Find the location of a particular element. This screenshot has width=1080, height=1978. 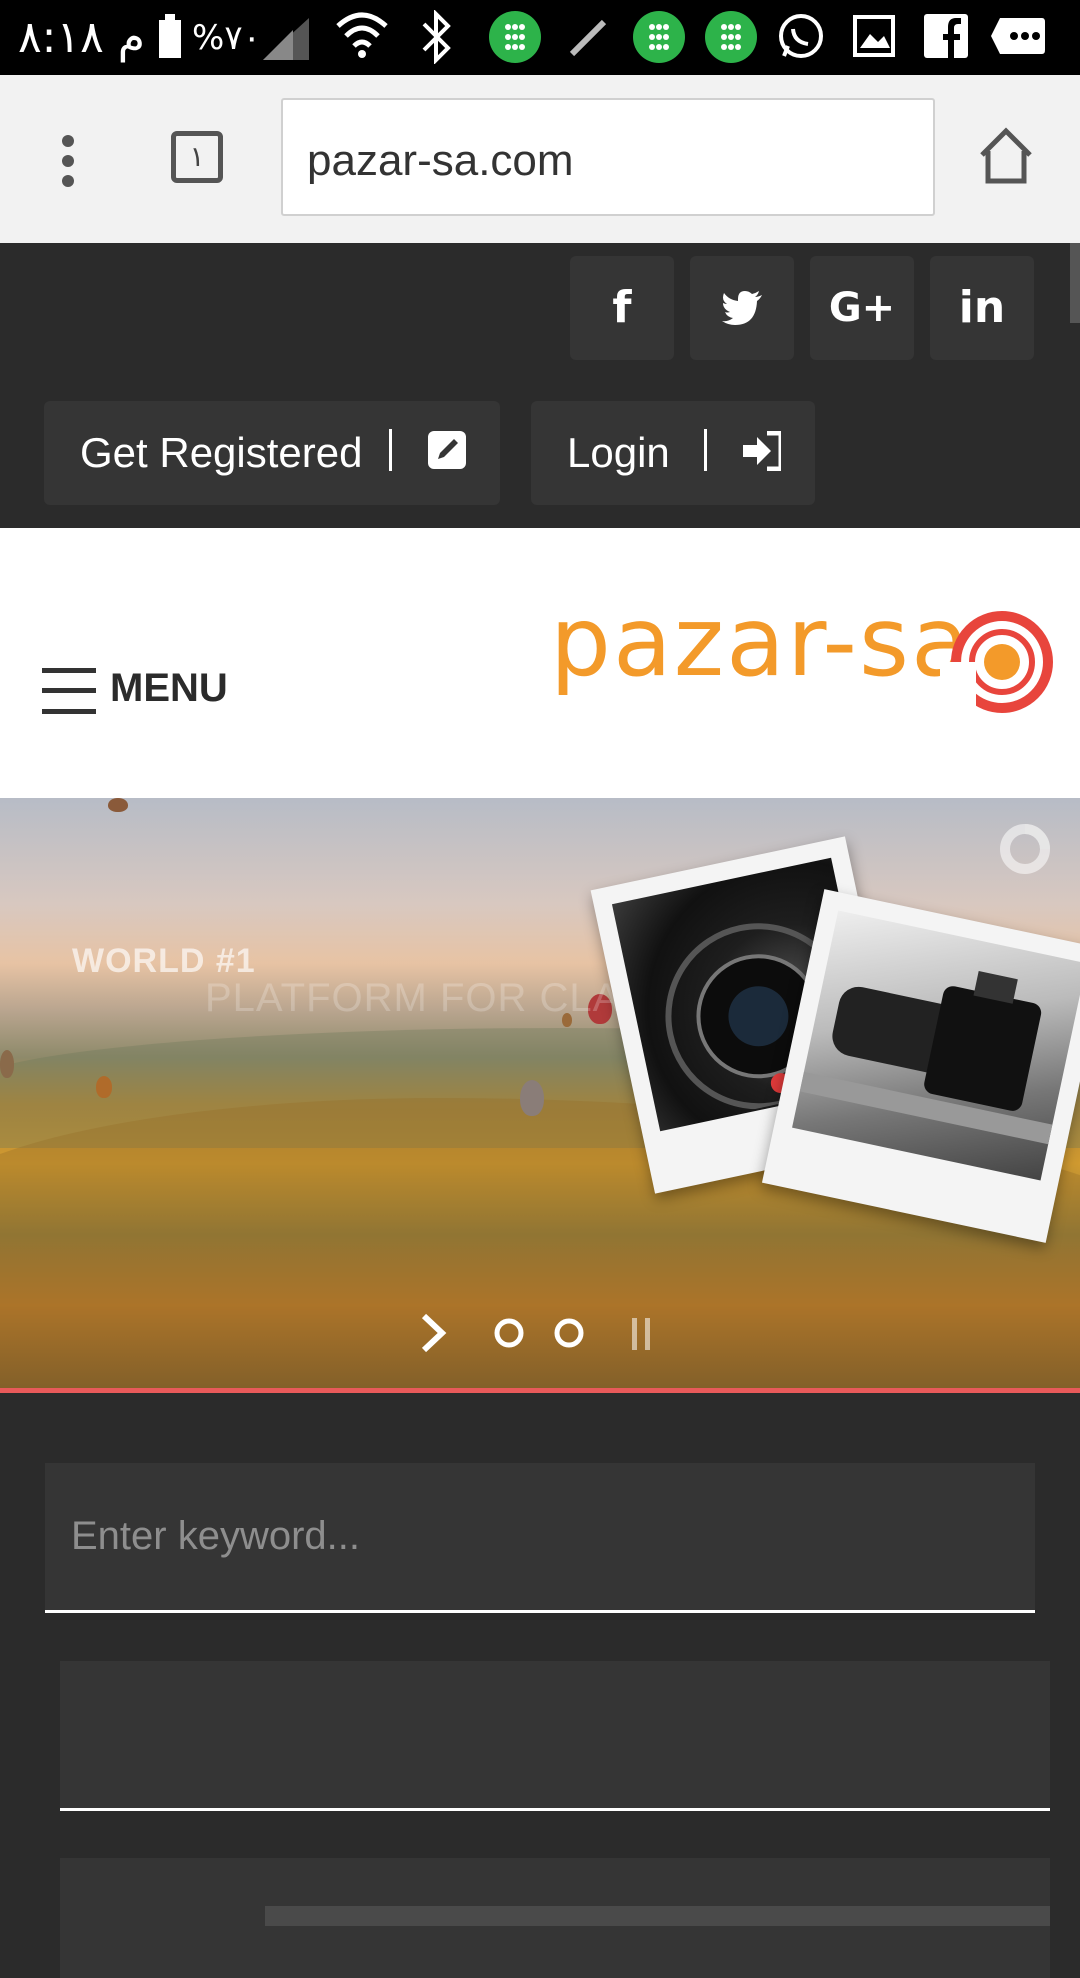

twitter-icon is located at coordinates (742, 308).